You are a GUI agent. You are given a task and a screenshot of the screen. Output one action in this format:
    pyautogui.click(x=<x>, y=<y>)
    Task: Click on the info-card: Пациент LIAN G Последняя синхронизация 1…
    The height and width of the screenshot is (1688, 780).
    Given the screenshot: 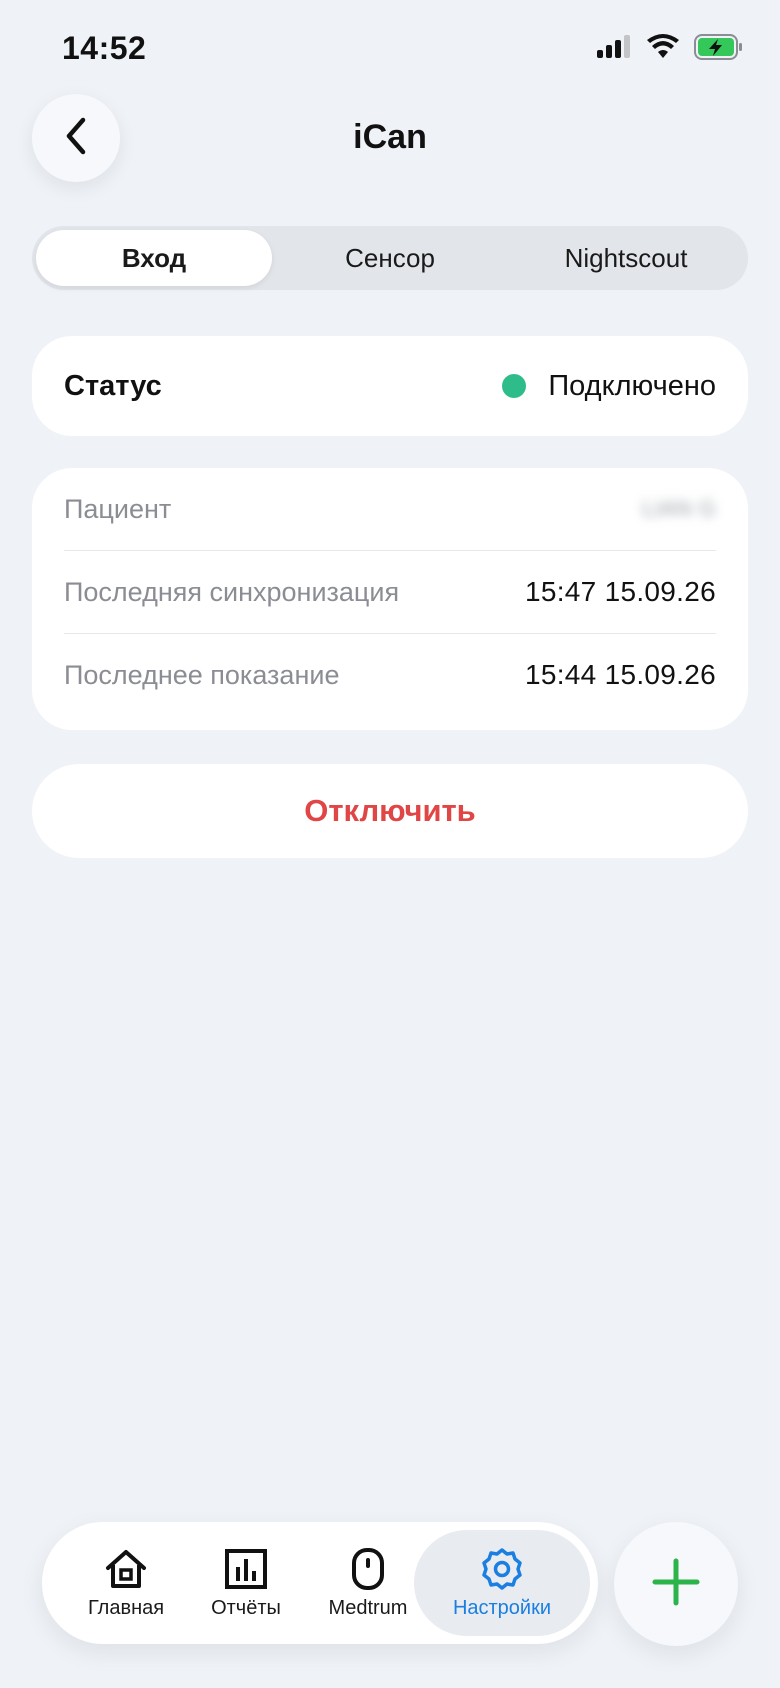 What is the action you would take?
    pyautogui.click(x=390, y=599)
    